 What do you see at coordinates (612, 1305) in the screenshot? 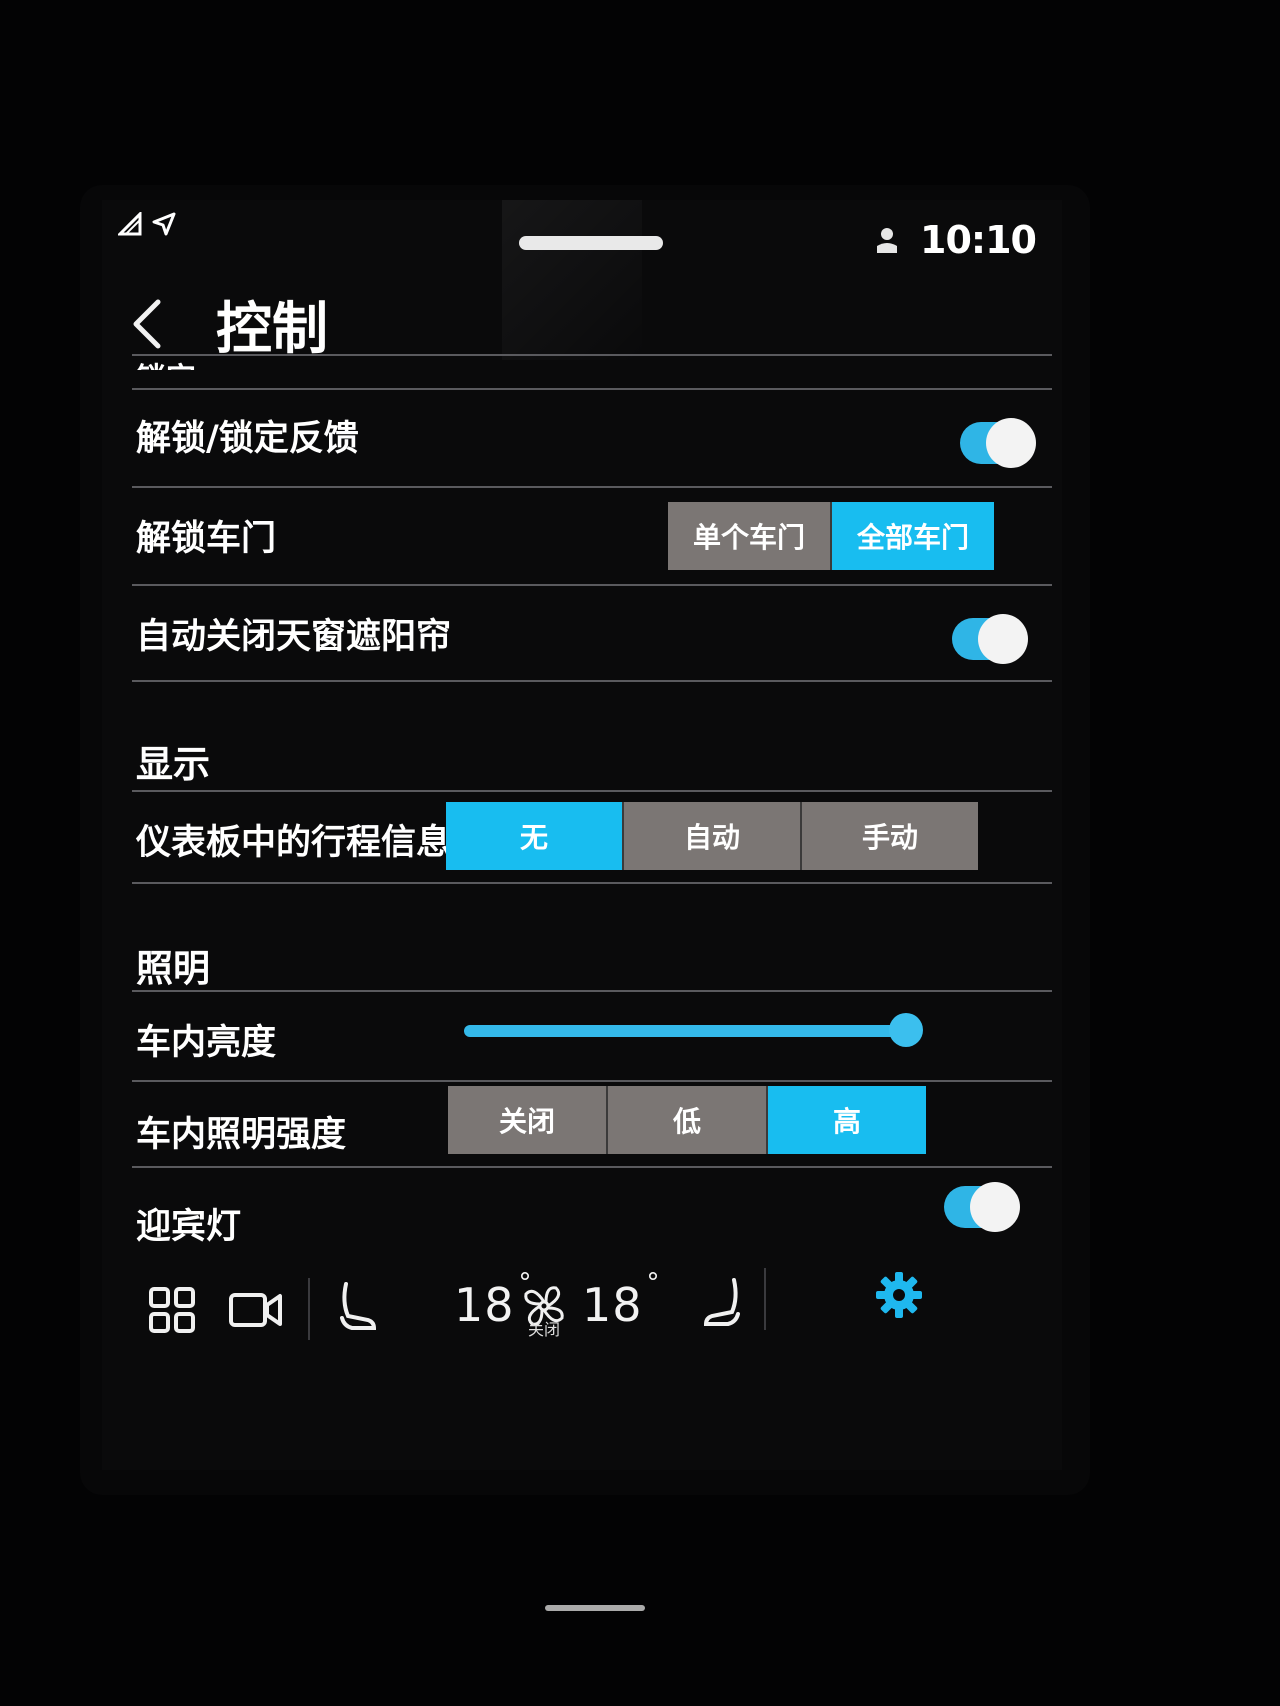
I see `right-temp-value: 18` at bounding box center [612, 1305].